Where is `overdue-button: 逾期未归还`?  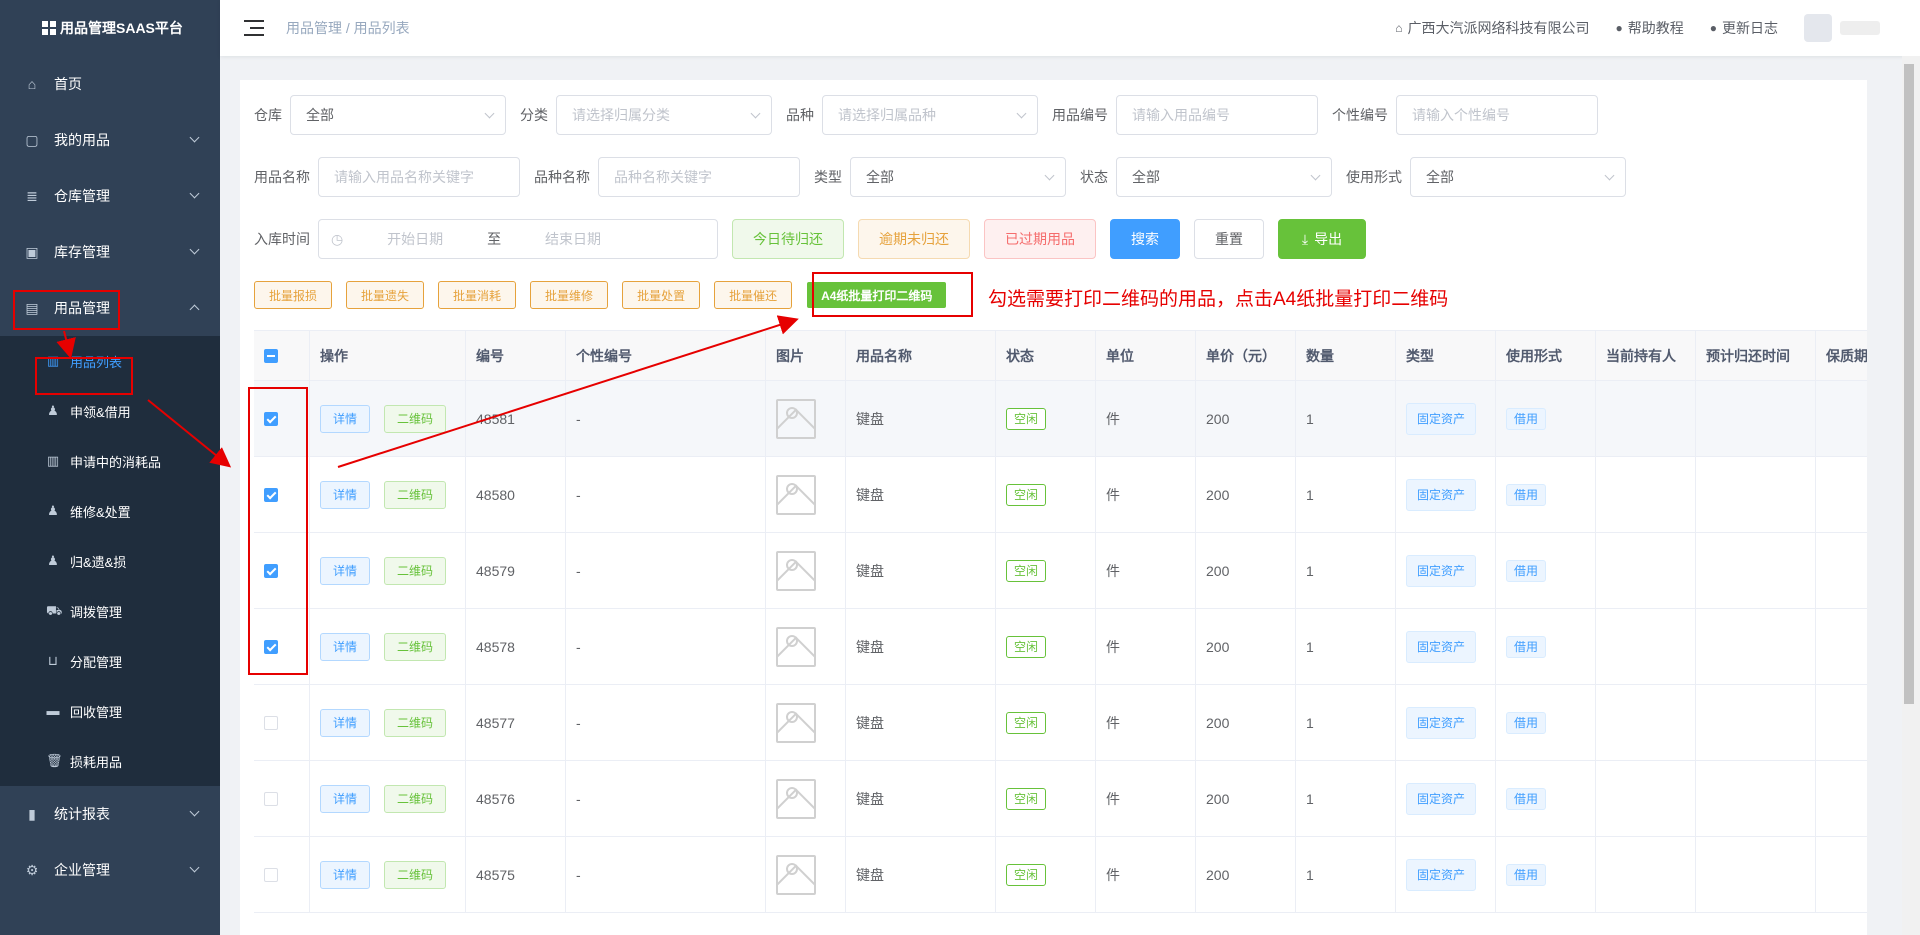
overdue-button: 逾期未归还 is located at coordinates (914, 239).